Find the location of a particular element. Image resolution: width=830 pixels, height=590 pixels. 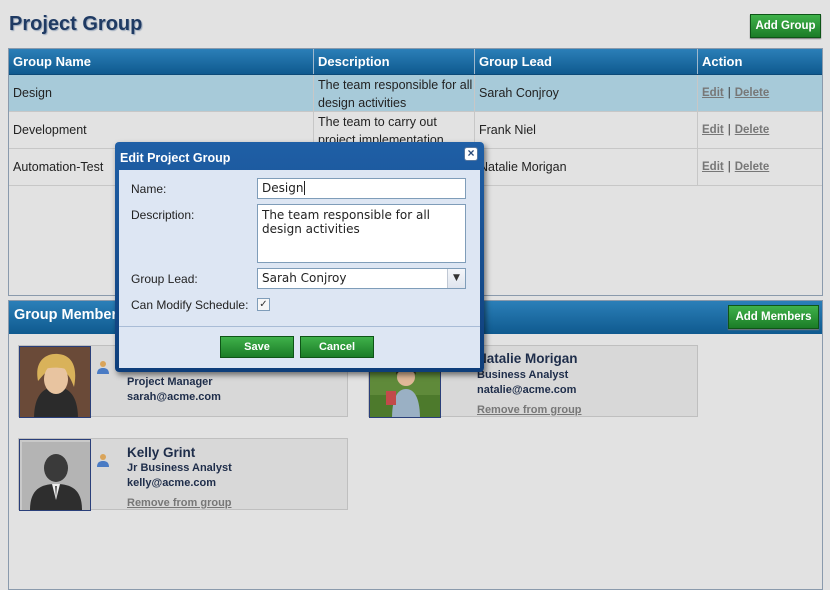

table-header: Group Name Description Group Lead Action is located at coordinates (415, 62).